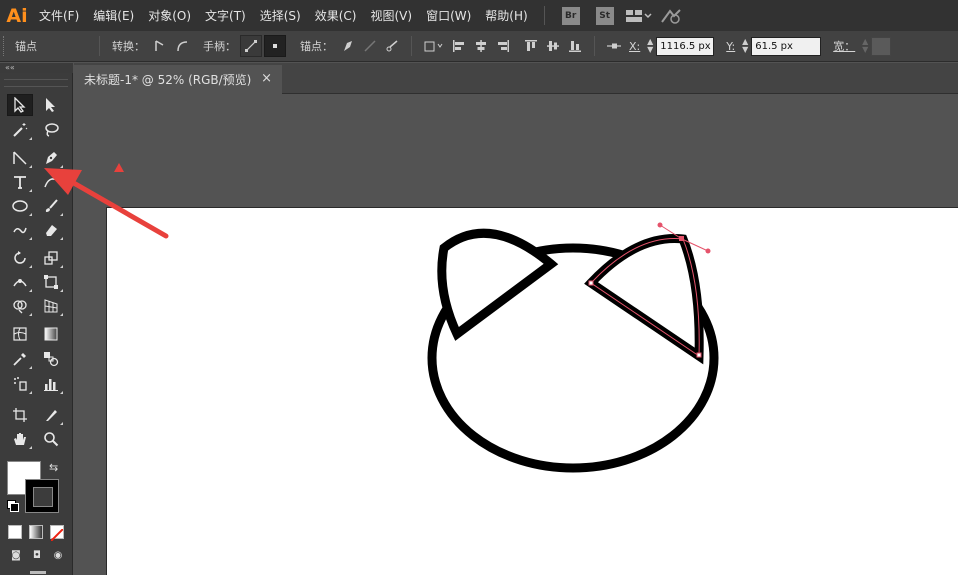  What do you see at coordinates (275, 46) in the screenshot?
I see `hide-handles-icon` at bounding box center [275, 46].